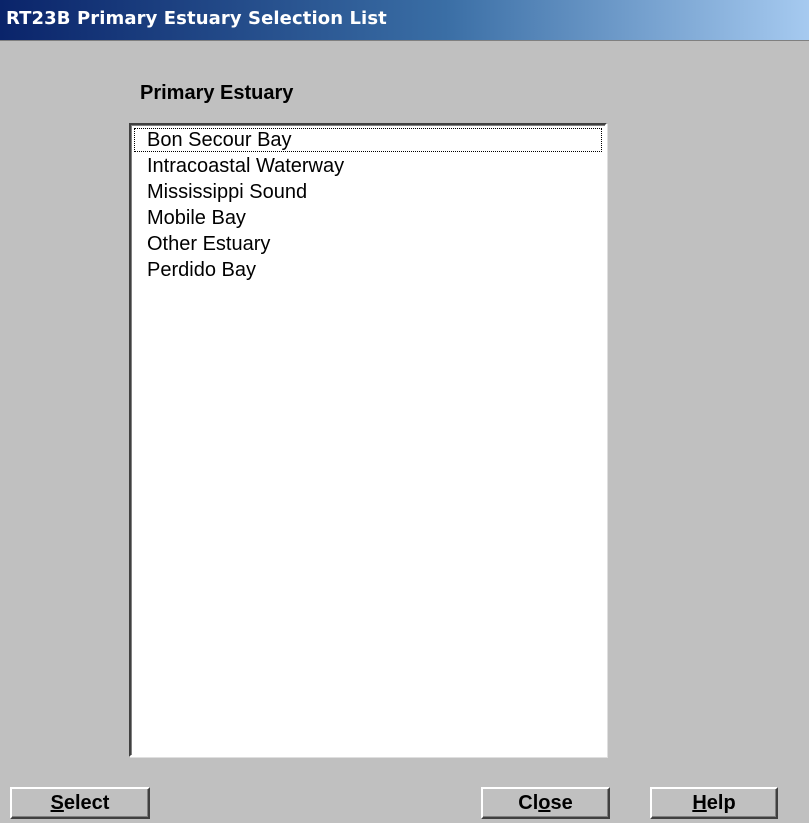  I want to click on list-item-bon-secour-bay: Bon Secour Bay, so click(368, 140).